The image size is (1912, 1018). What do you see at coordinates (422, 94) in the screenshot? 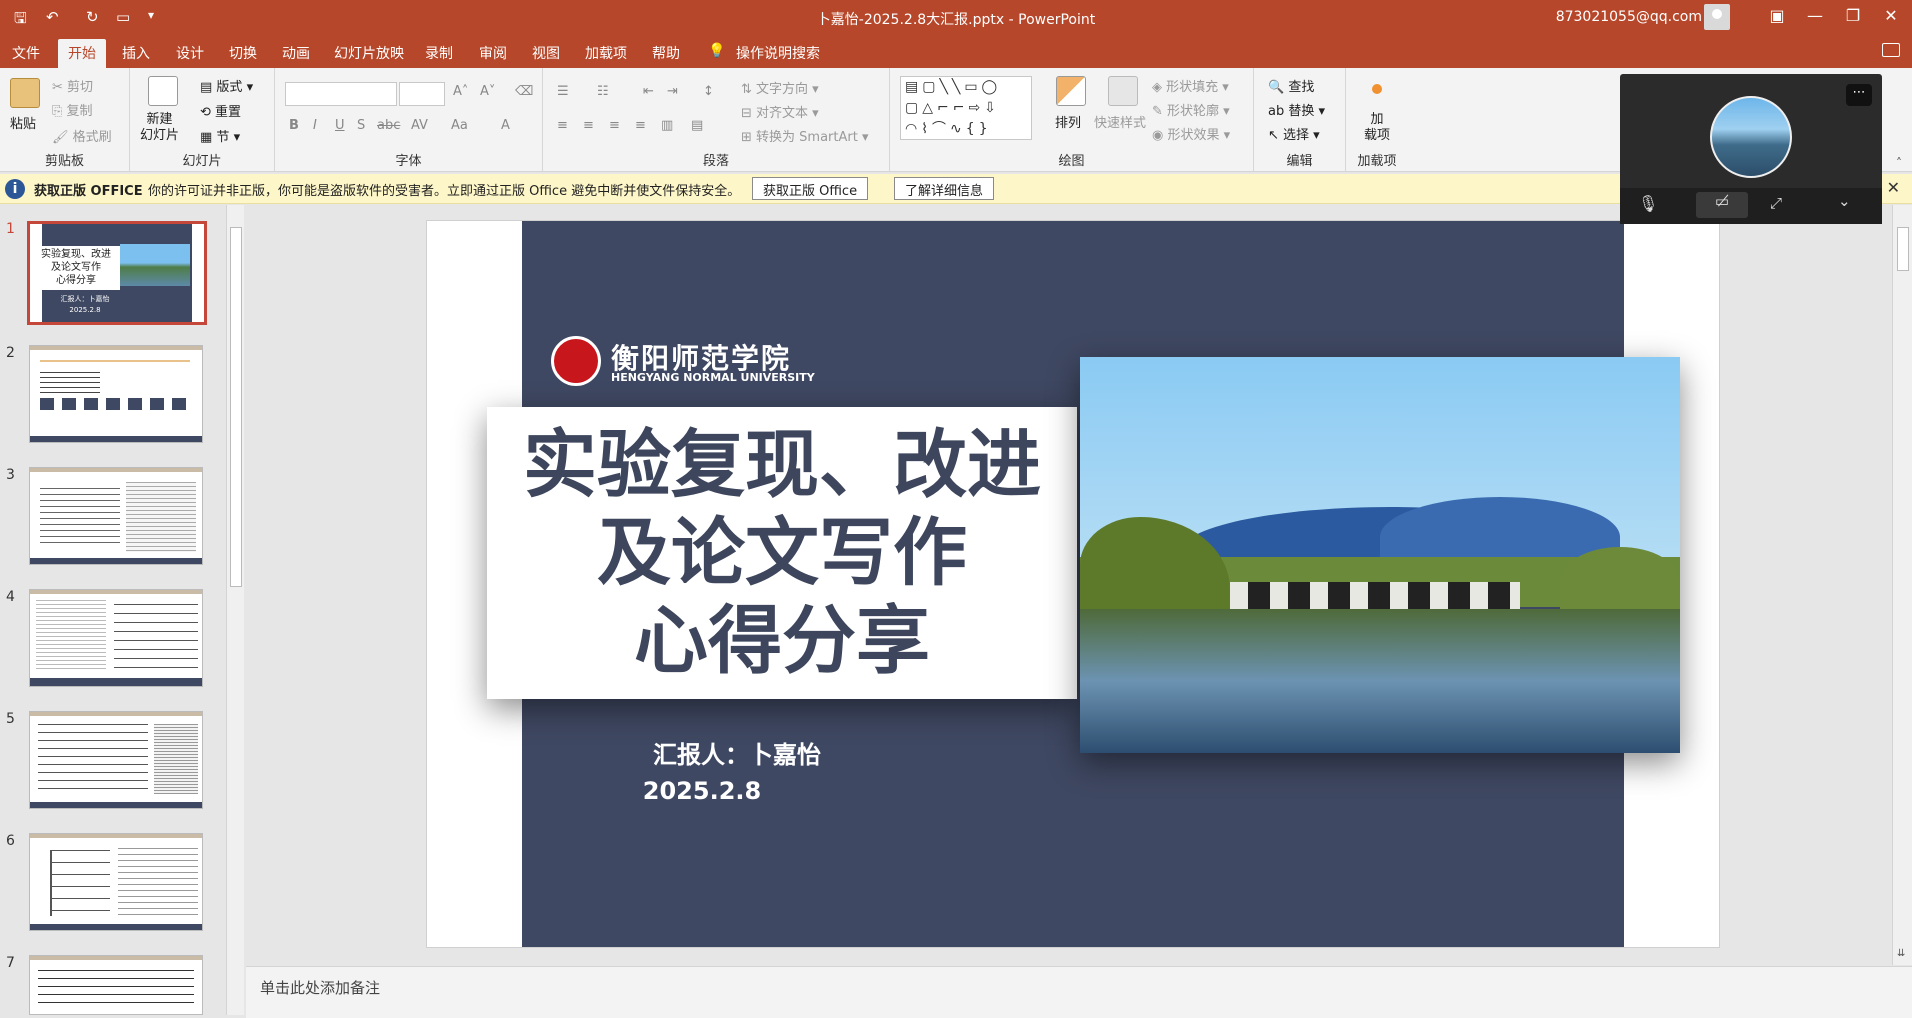
I see `font-size-combo` at bounding box center [422, 94].